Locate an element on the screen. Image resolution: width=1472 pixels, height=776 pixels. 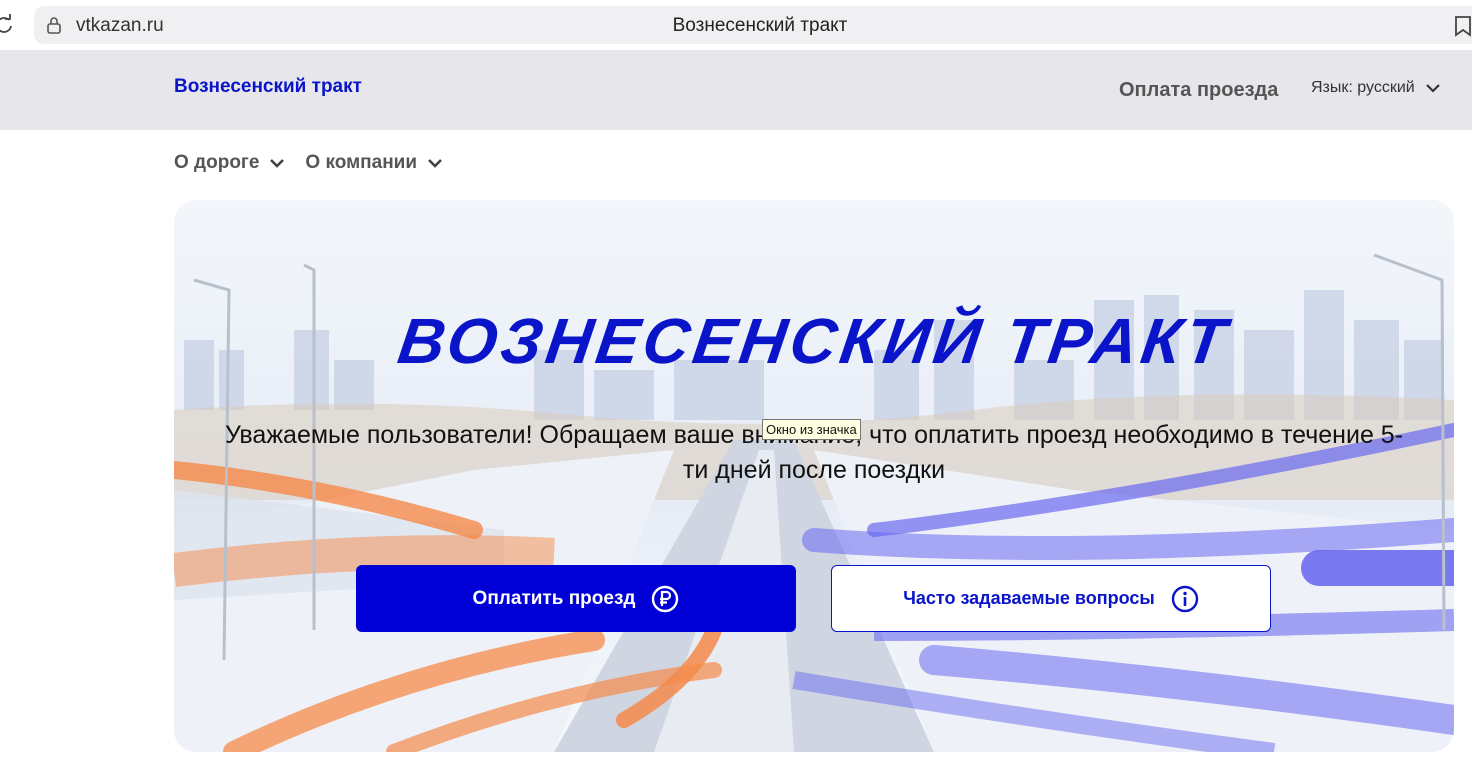
info-icon is located at coordinates (1184, 598).